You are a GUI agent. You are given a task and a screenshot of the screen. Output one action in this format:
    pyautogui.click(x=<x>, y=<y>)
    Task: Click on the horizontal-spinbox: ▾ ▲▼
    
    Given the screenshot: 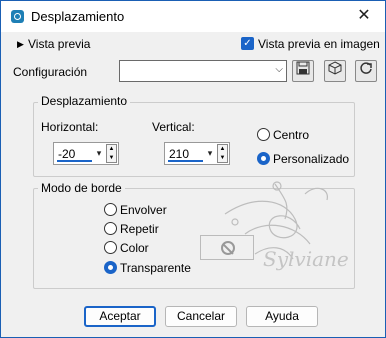 What is the action you would take?
    pyautogui.click(x=86, y=153)
    